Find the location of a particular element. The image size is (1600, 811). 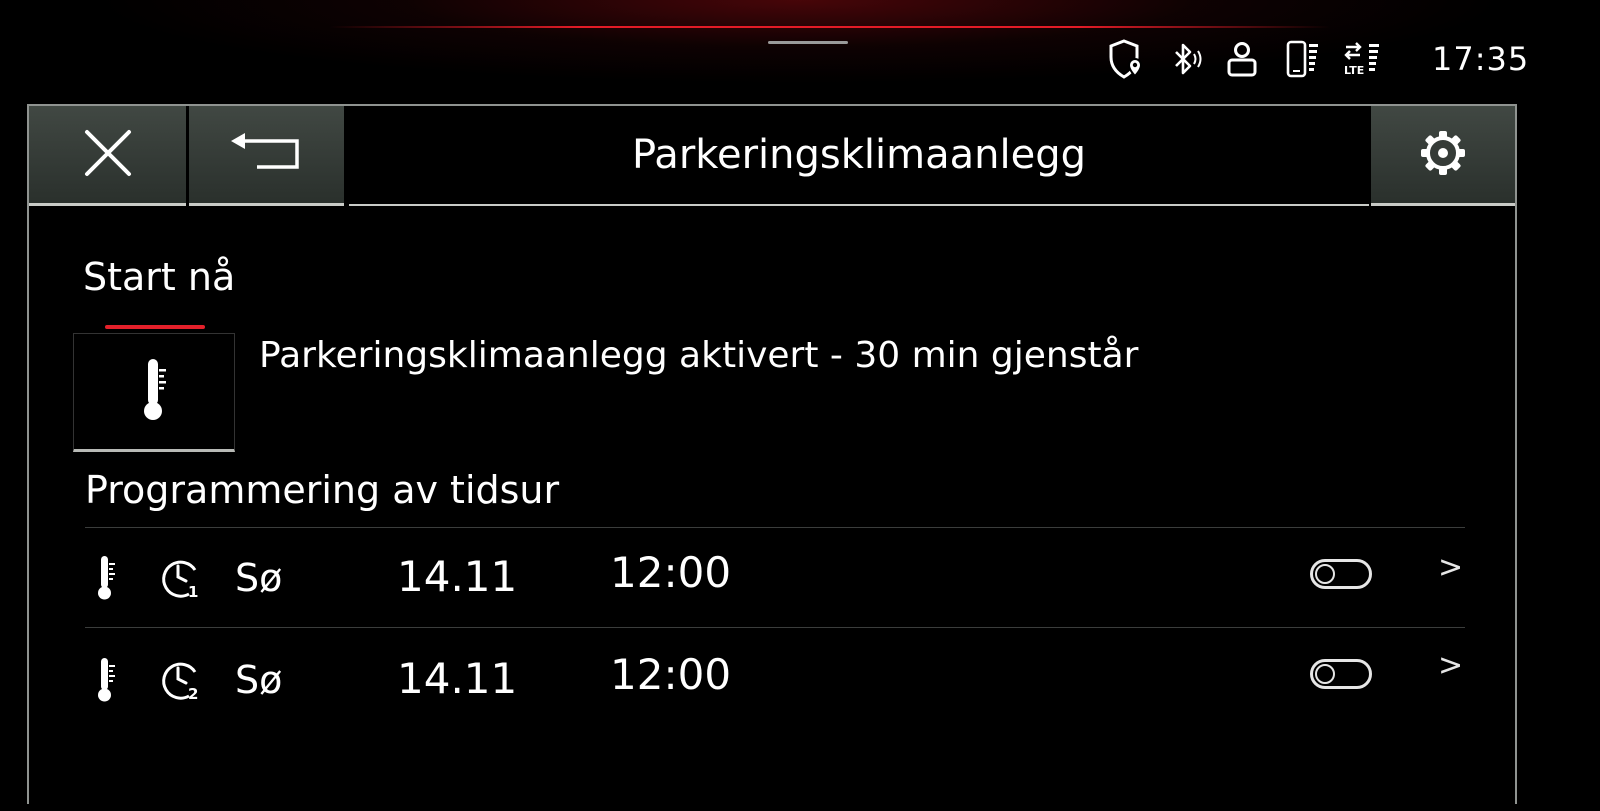

back-icon is located at coordinates (267, 155).